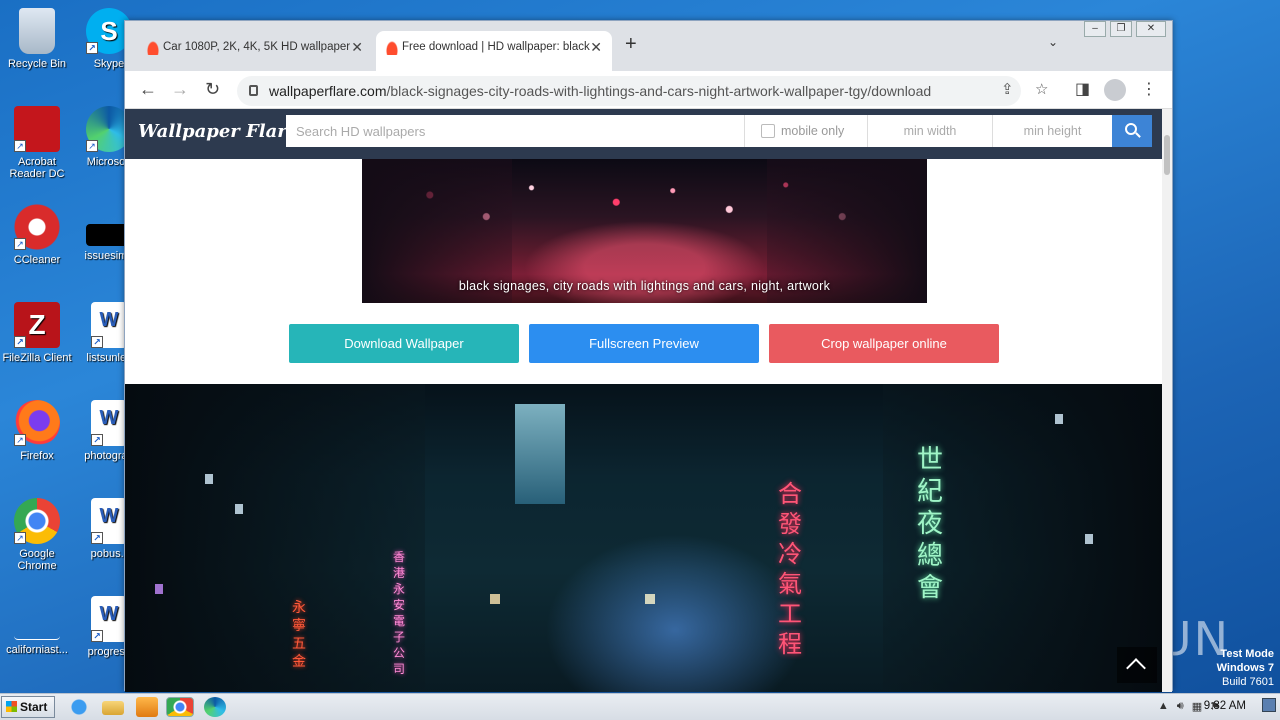 The height and width of the screenshot is (720, 1280). Describe the element at coordinates (1052, 131) in the screenshot. I see `min-height-field: min height` at that location.